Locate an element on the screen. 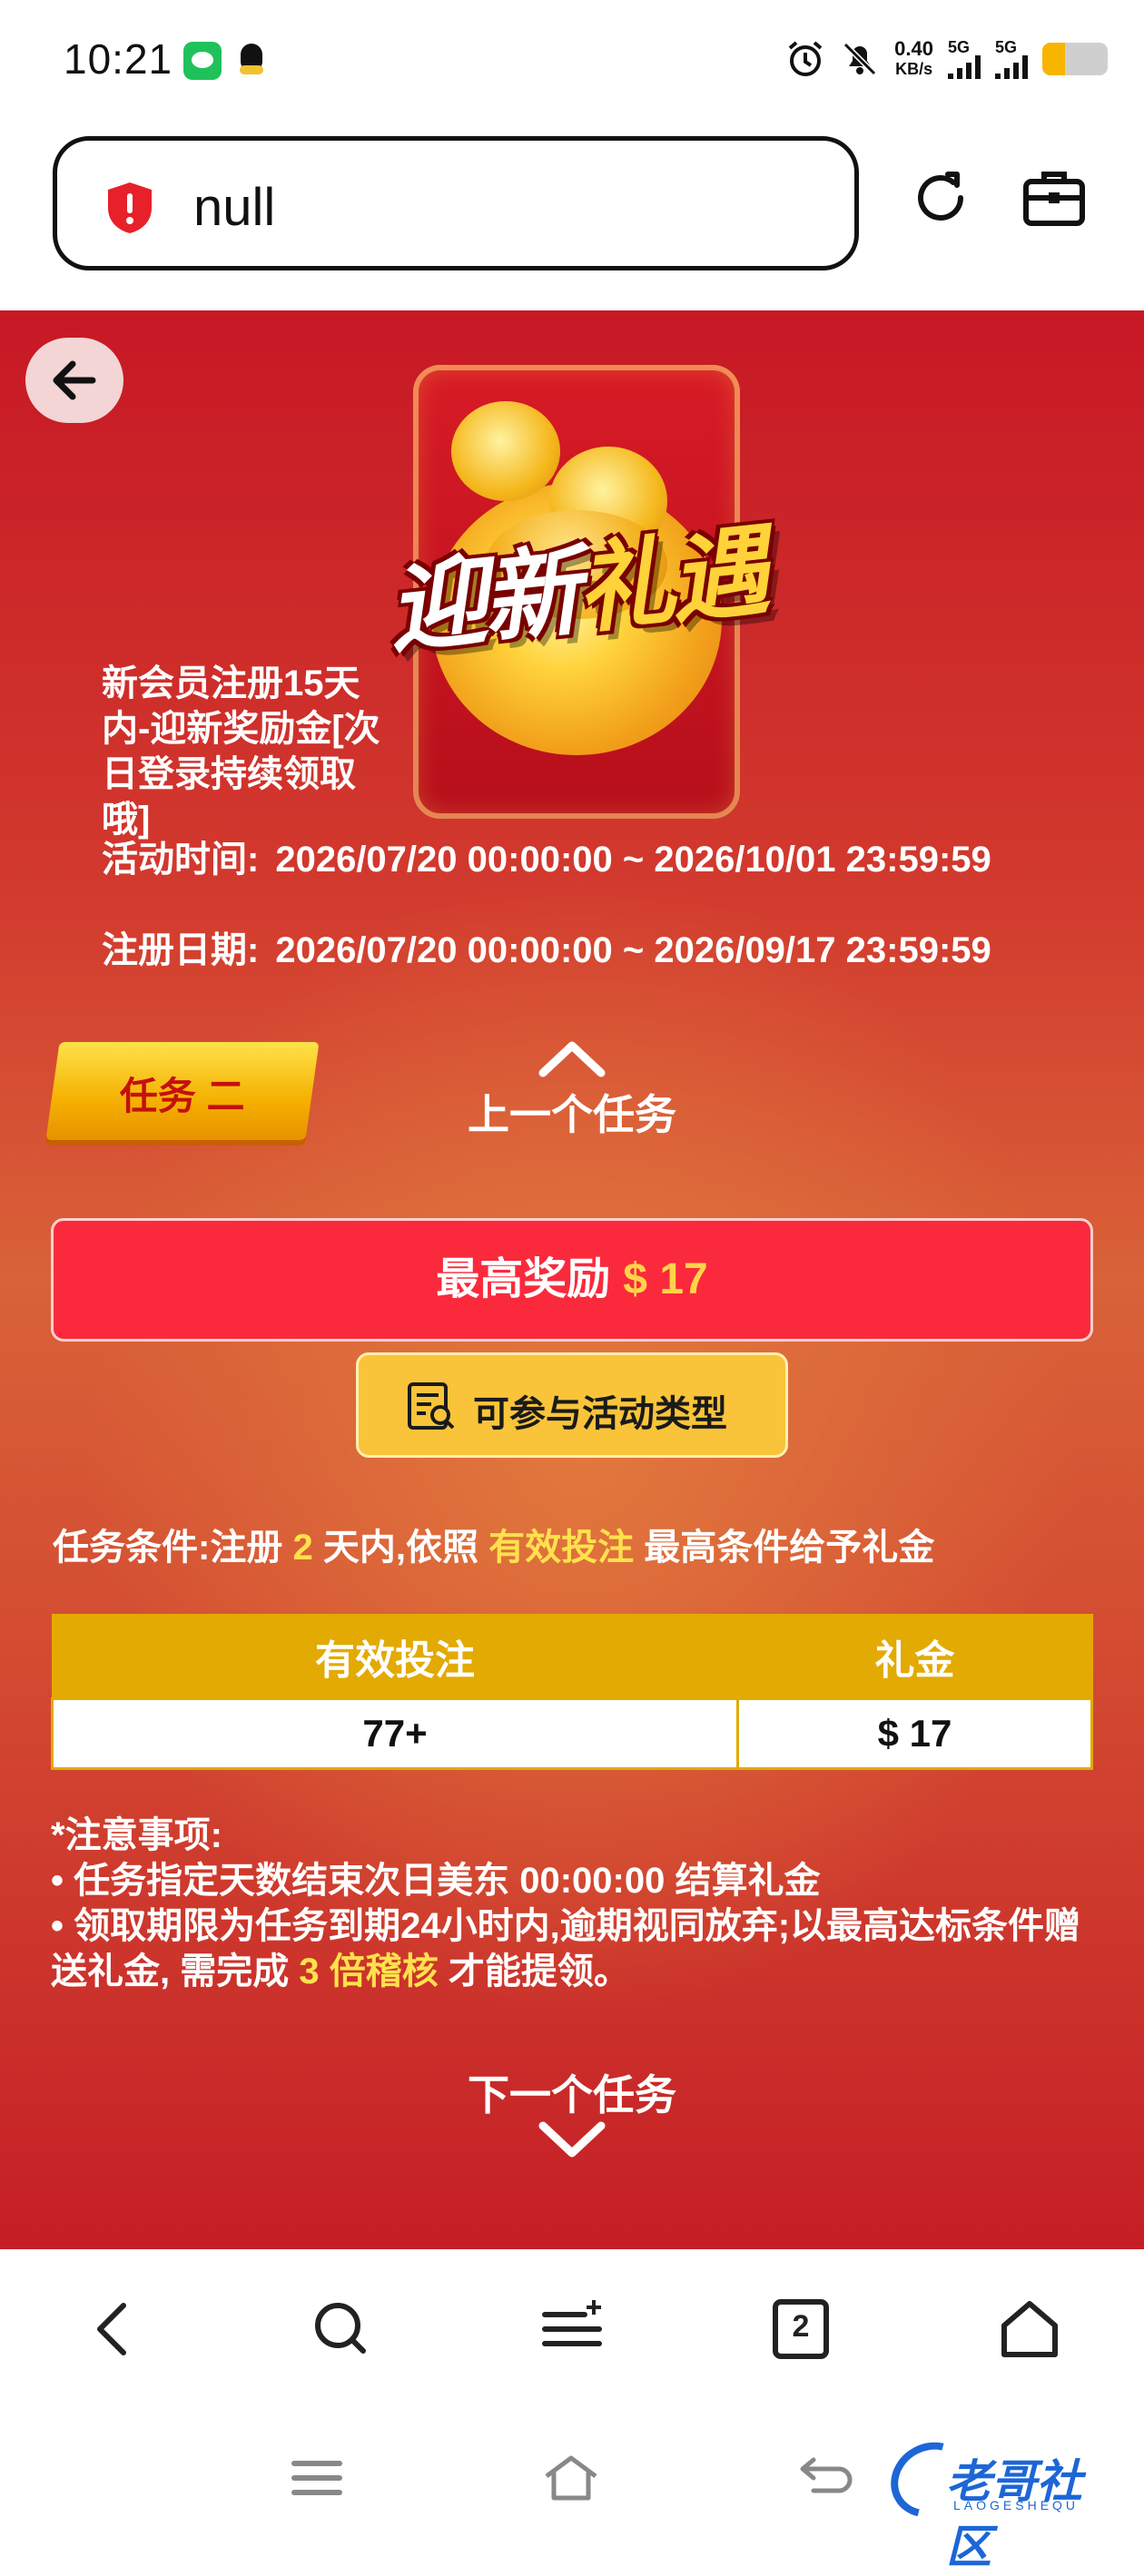 The height and width of the screenshot is (2576, 1144). list-search-icon is located at coordinates (431, 1406).